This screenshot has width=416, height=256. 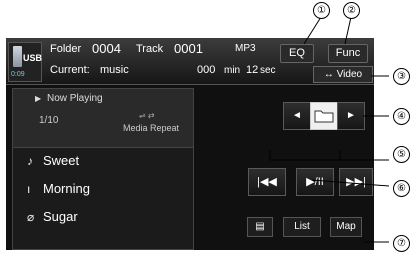 What do you see at coordinates (147, 115) in the screenshot?
I see `repeat-icon: ⇌ ⇄` at bounding box center [147, 115].